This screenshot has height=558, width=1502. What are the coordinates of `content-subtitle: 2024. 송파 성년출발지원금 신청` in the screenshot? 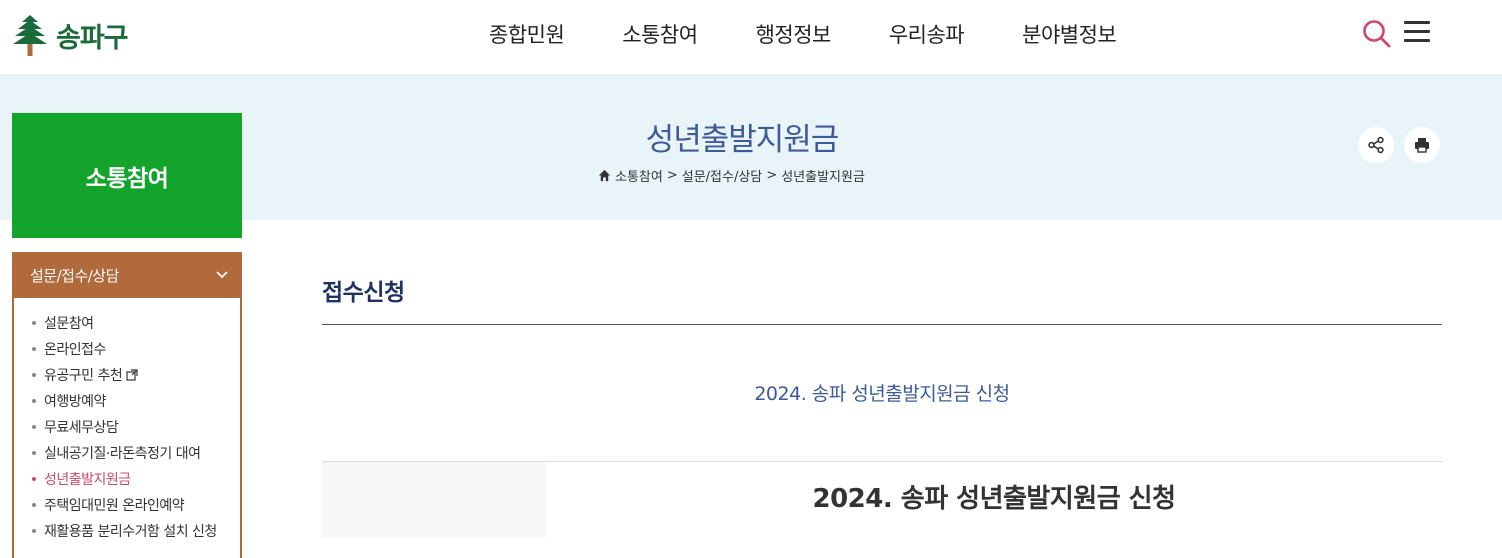 It's located at (882, 394).